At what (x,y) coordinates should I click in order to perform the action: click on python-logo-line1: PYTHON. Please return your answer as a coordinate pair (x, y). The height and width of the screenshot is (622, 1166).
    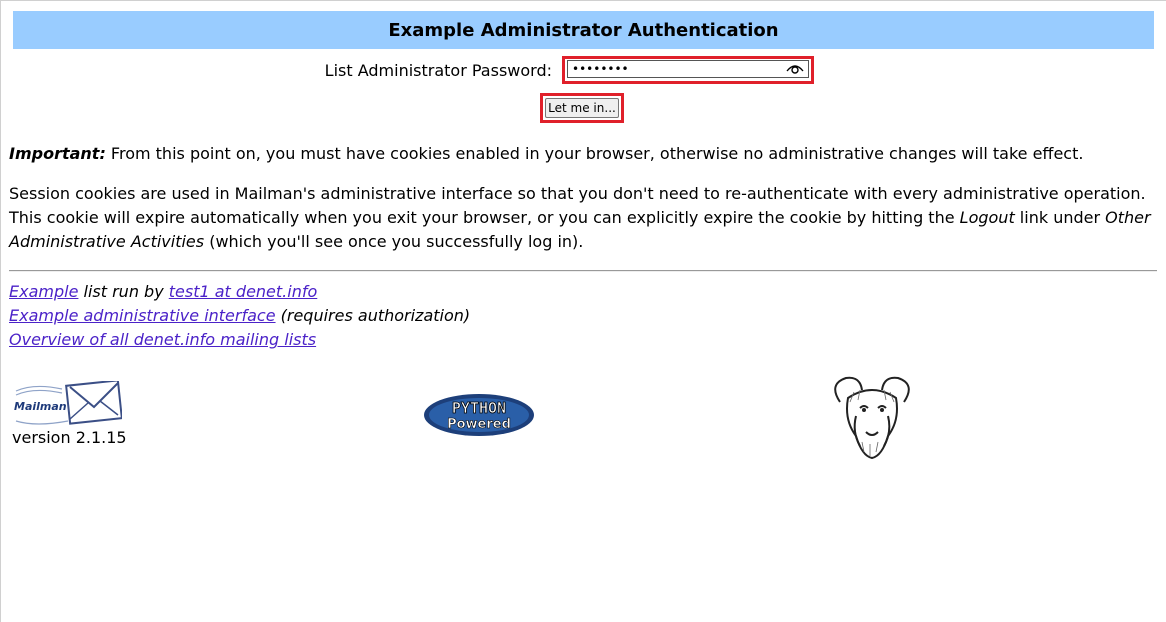
    Looking at the image, I should click on (479, 408).